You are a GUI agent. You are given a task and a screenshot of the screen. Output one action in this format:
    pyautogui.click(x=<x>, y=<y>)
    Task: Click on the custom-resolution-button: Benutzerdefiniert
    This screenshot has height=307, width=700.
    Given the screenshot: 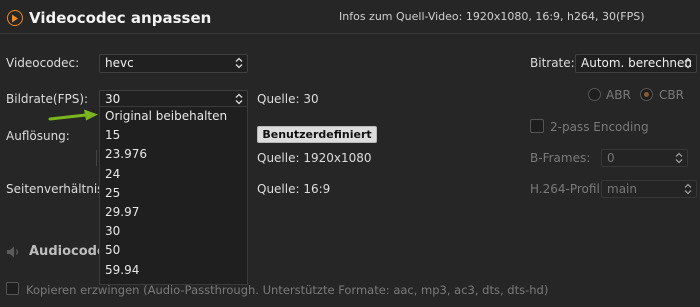 What is the action you would take?
    pyautogui.click(x=317, y=134)
    